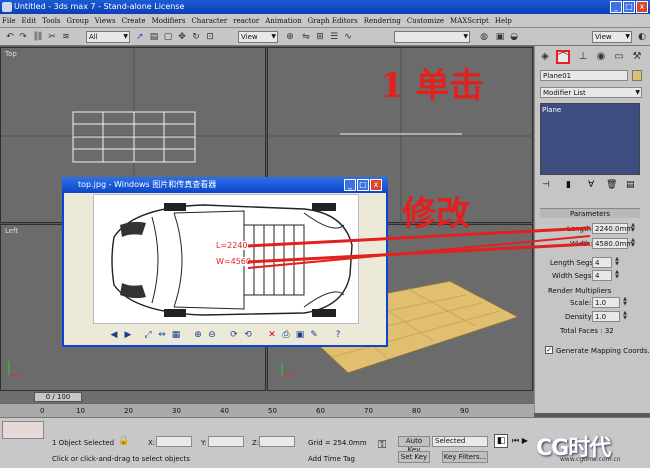 This screenshot has width=650, height=468. What do you see at coordinates (176, 411) in the screenshot?
I see `tick-30: 30` at bounding box center [176, 411].